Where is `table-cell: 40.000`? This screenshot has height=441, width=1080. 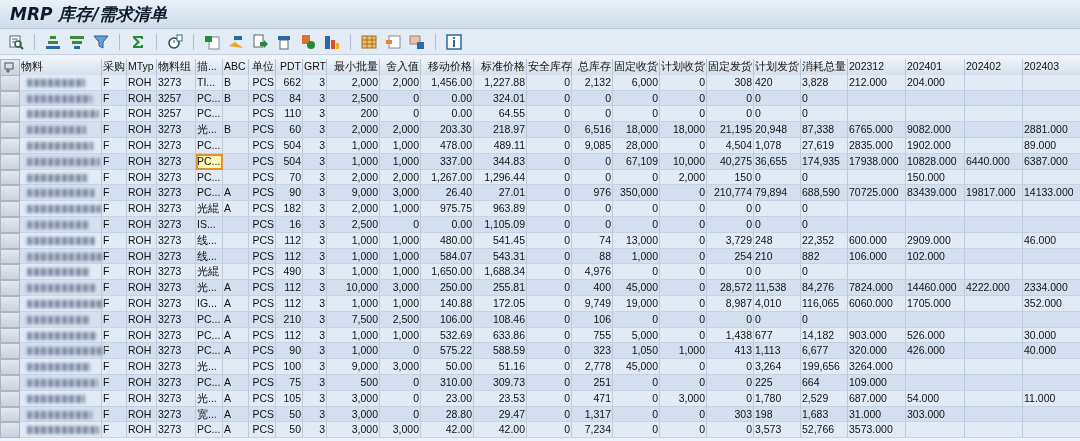
table-cell: 40.000 is located at coordinates (1051, 351).